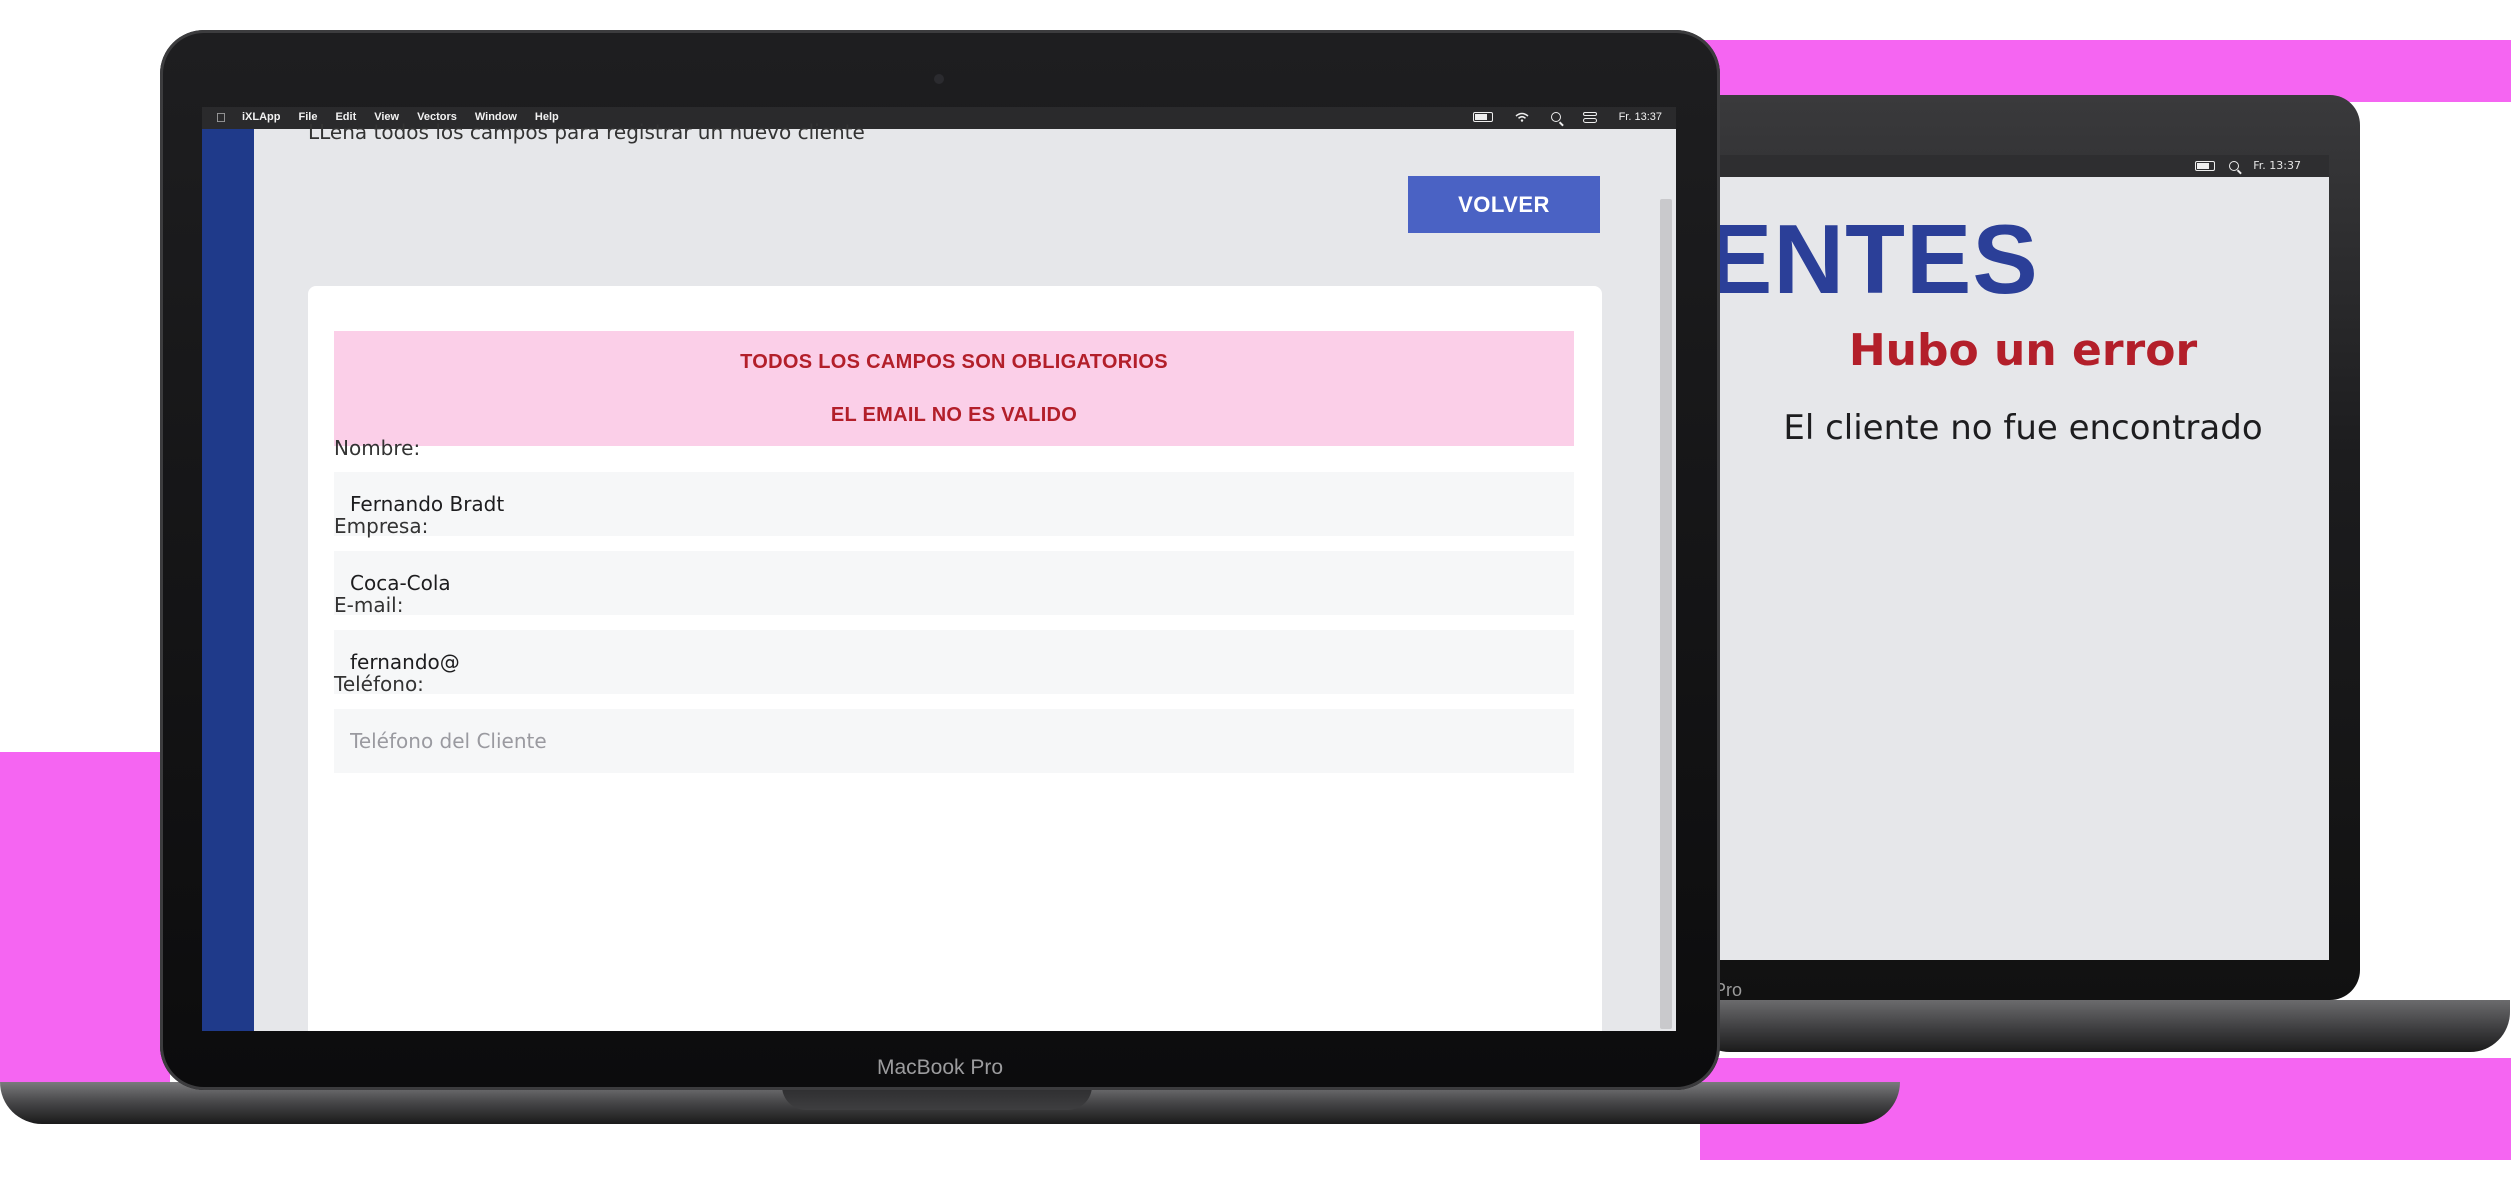 The width and height of the screenshot is (2511, 1188). Describe the element at coordinates (1522, 117) in the screenshot. I see `wifi-icon` at that location.